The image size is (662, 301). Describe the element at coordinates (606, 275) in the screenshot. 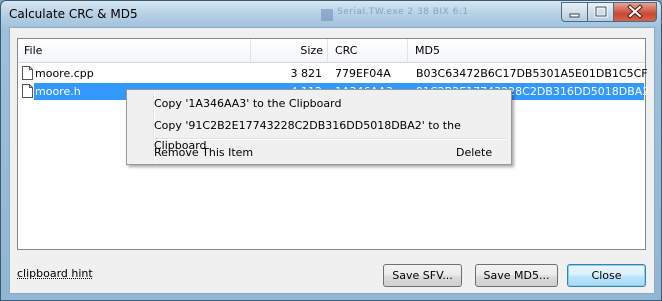

I see `close-button: Close` at that location.